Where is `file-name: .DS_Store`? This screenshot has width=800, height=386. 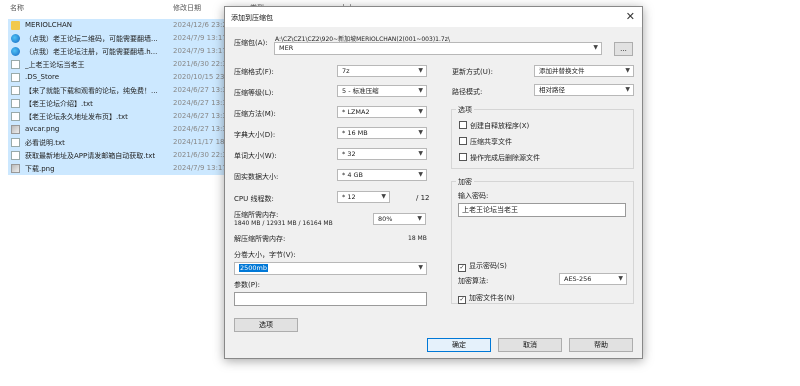 file-name: .DS_Store is located at coordinates (42, 77).